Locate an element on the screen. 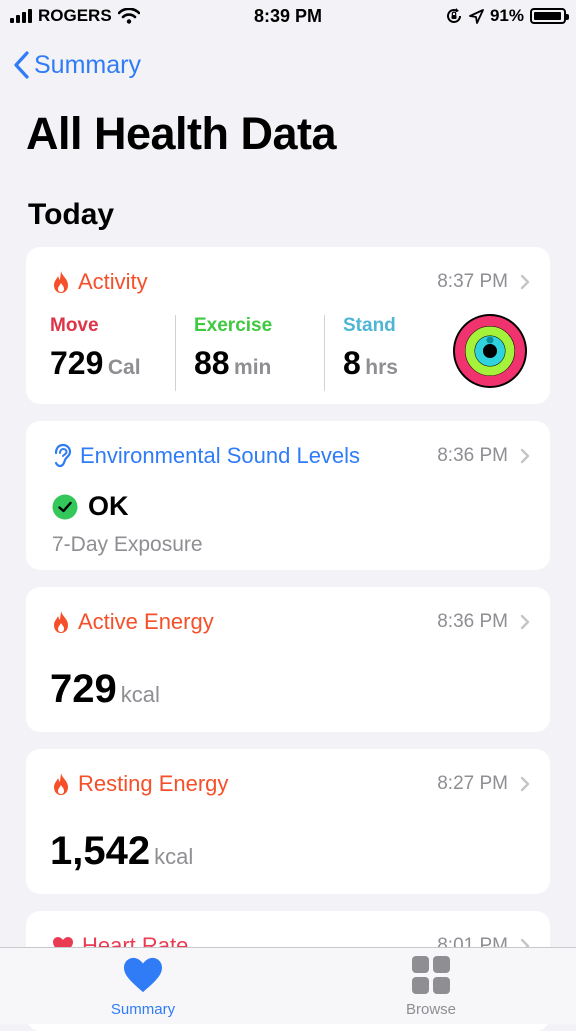 The width and height of the screenshot is (576, 1031). activity-title: Activity is located at coordinates (113, 281).